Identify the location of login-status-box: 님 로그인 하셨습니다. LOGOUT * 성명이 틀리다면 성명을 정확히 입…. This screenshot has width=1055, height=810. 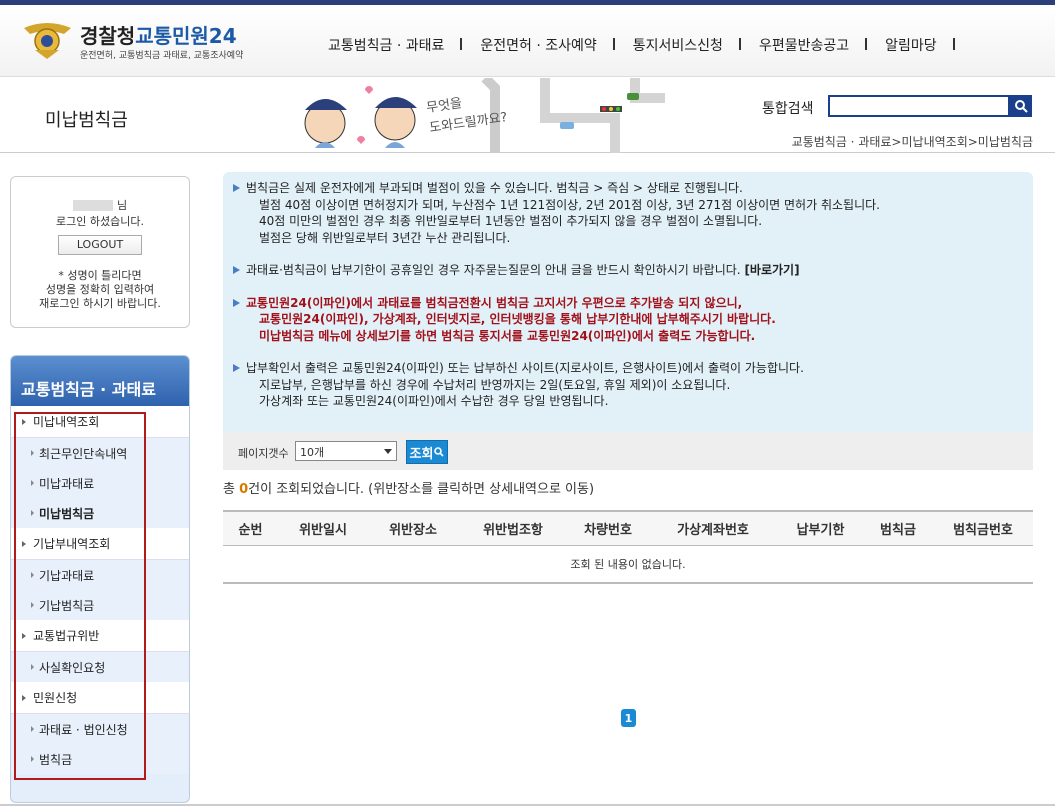
(100, 252).